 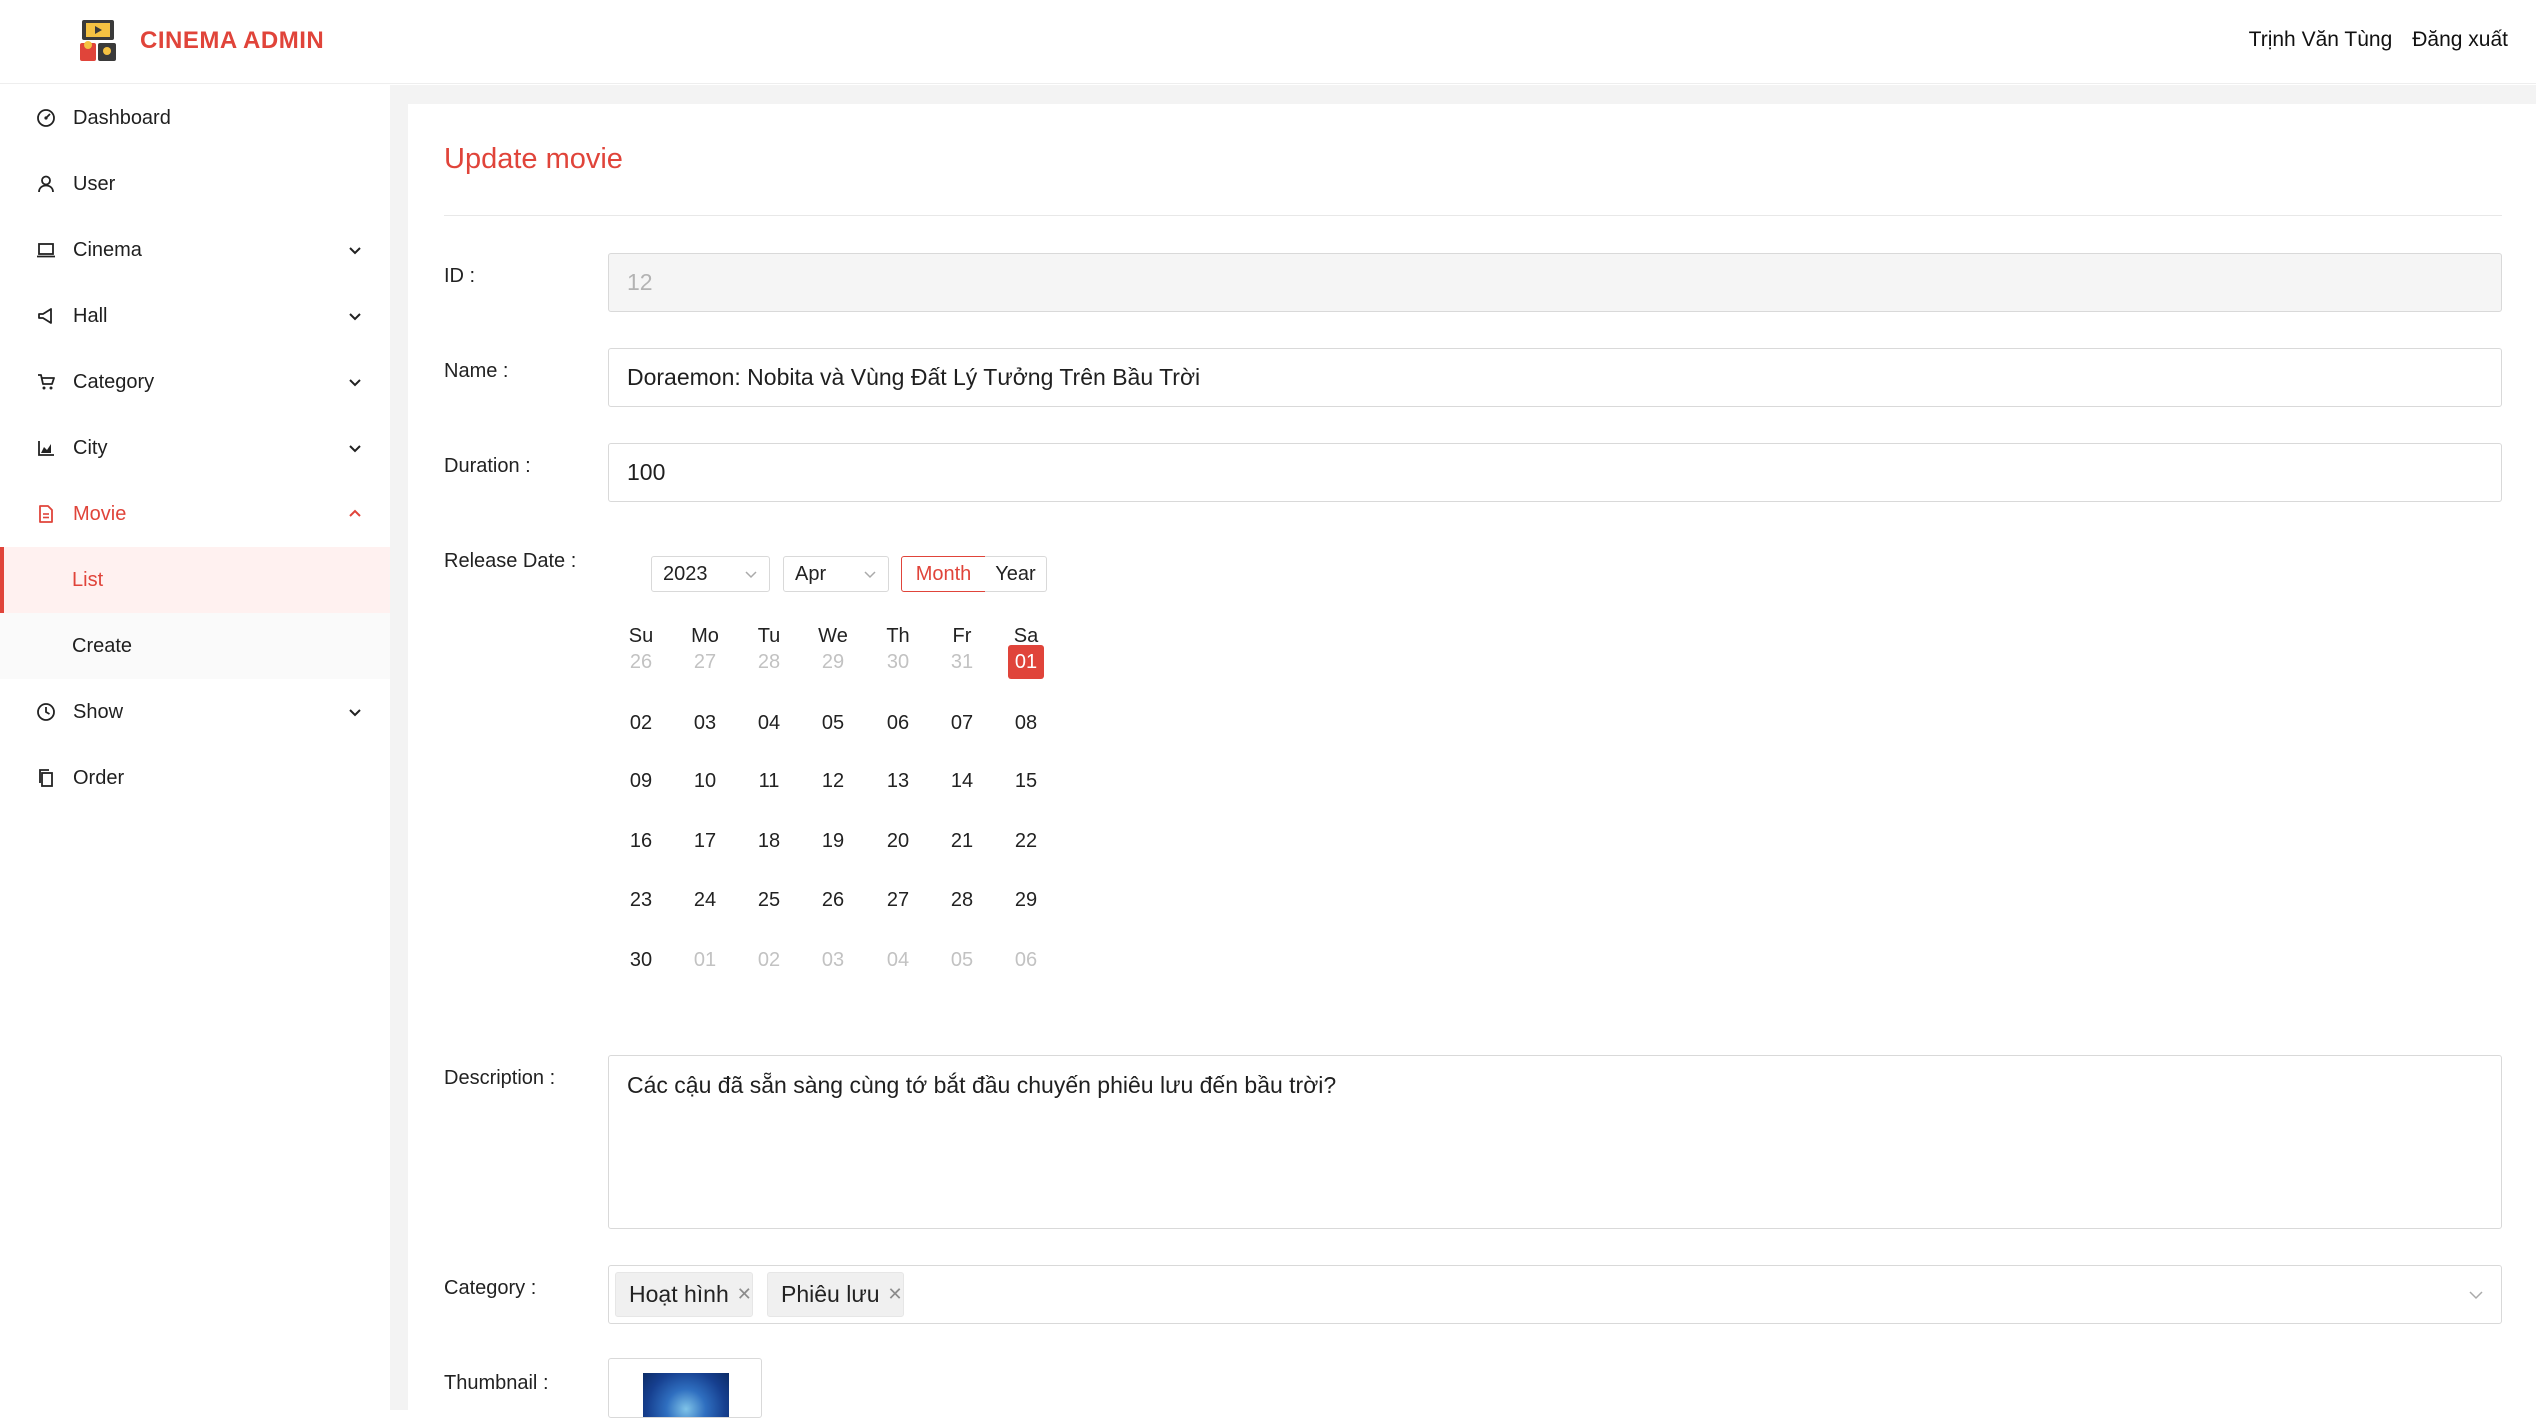 What do you see at coordinates (90, 447) in the screenshot?
I see `sidebar-item-label: City` at bounding box center [90, 447].